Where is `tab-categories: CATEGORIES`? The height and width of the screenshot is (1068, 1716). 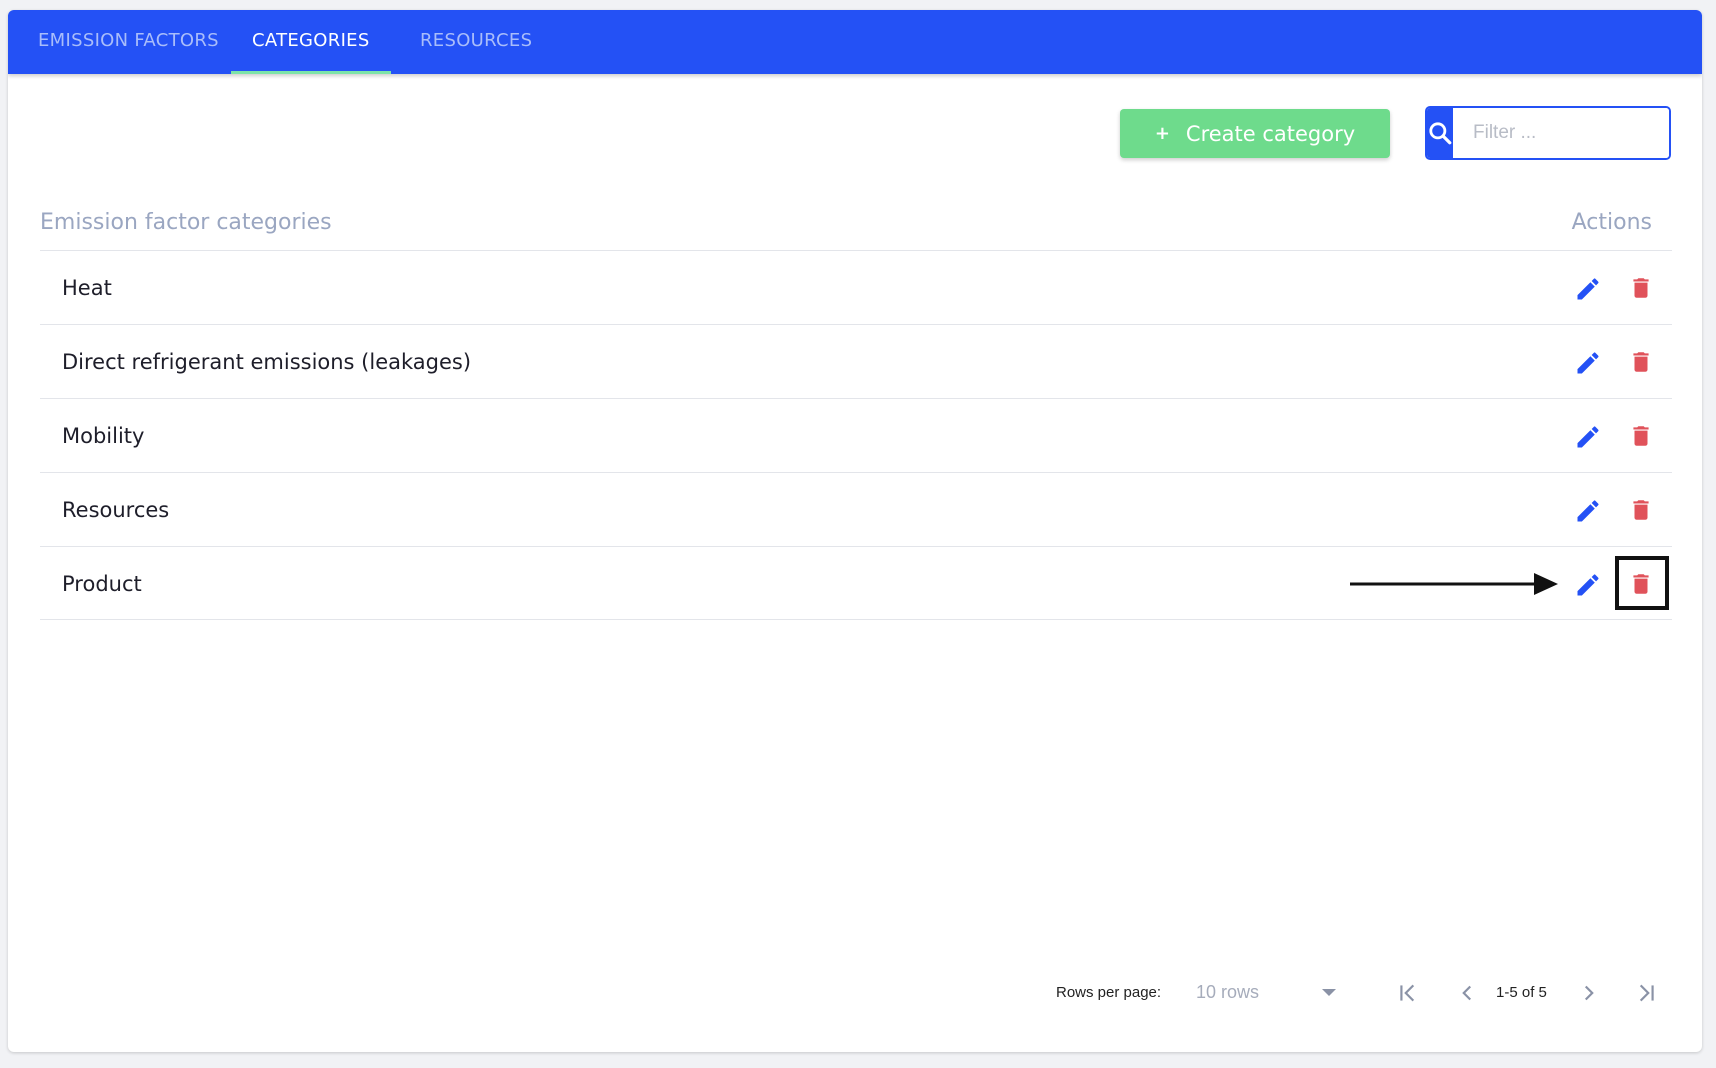
tab-categories: CATEGORIES is located at coordinates (311, 42).